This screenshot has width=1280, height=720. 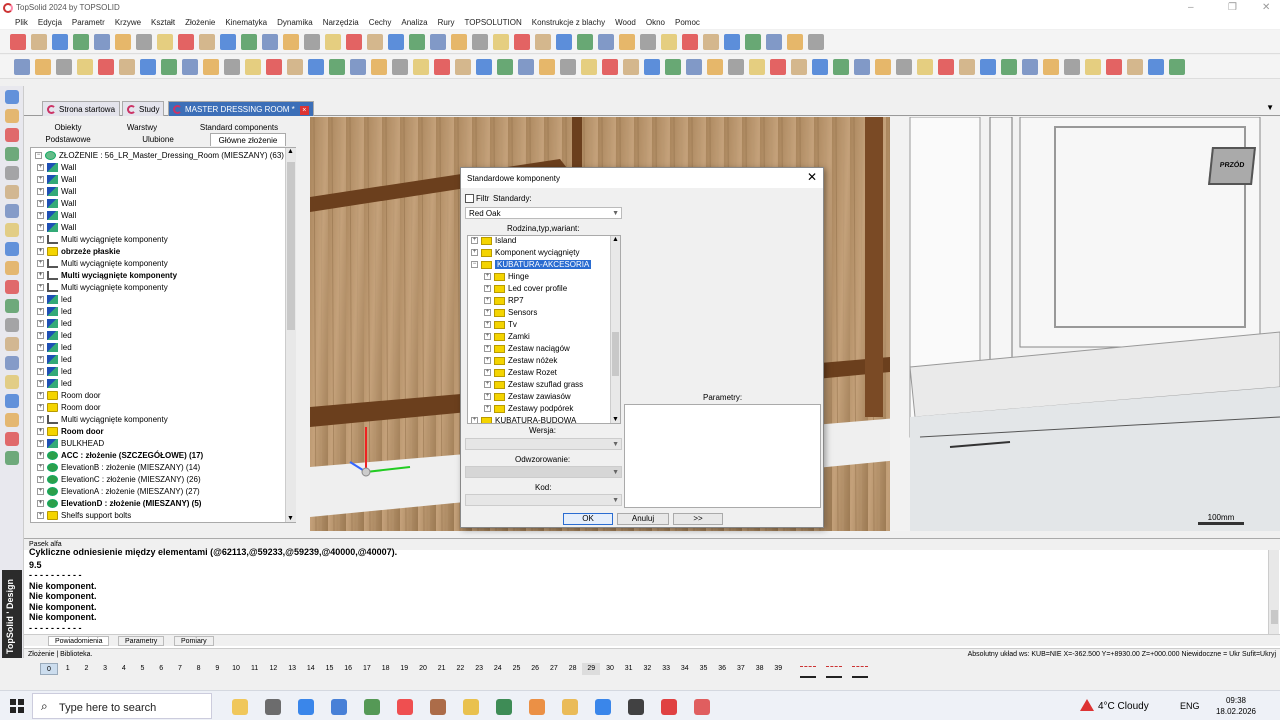 I want to click on tree-scrollbar: ▲ ▼, so click(x=290, y=335).